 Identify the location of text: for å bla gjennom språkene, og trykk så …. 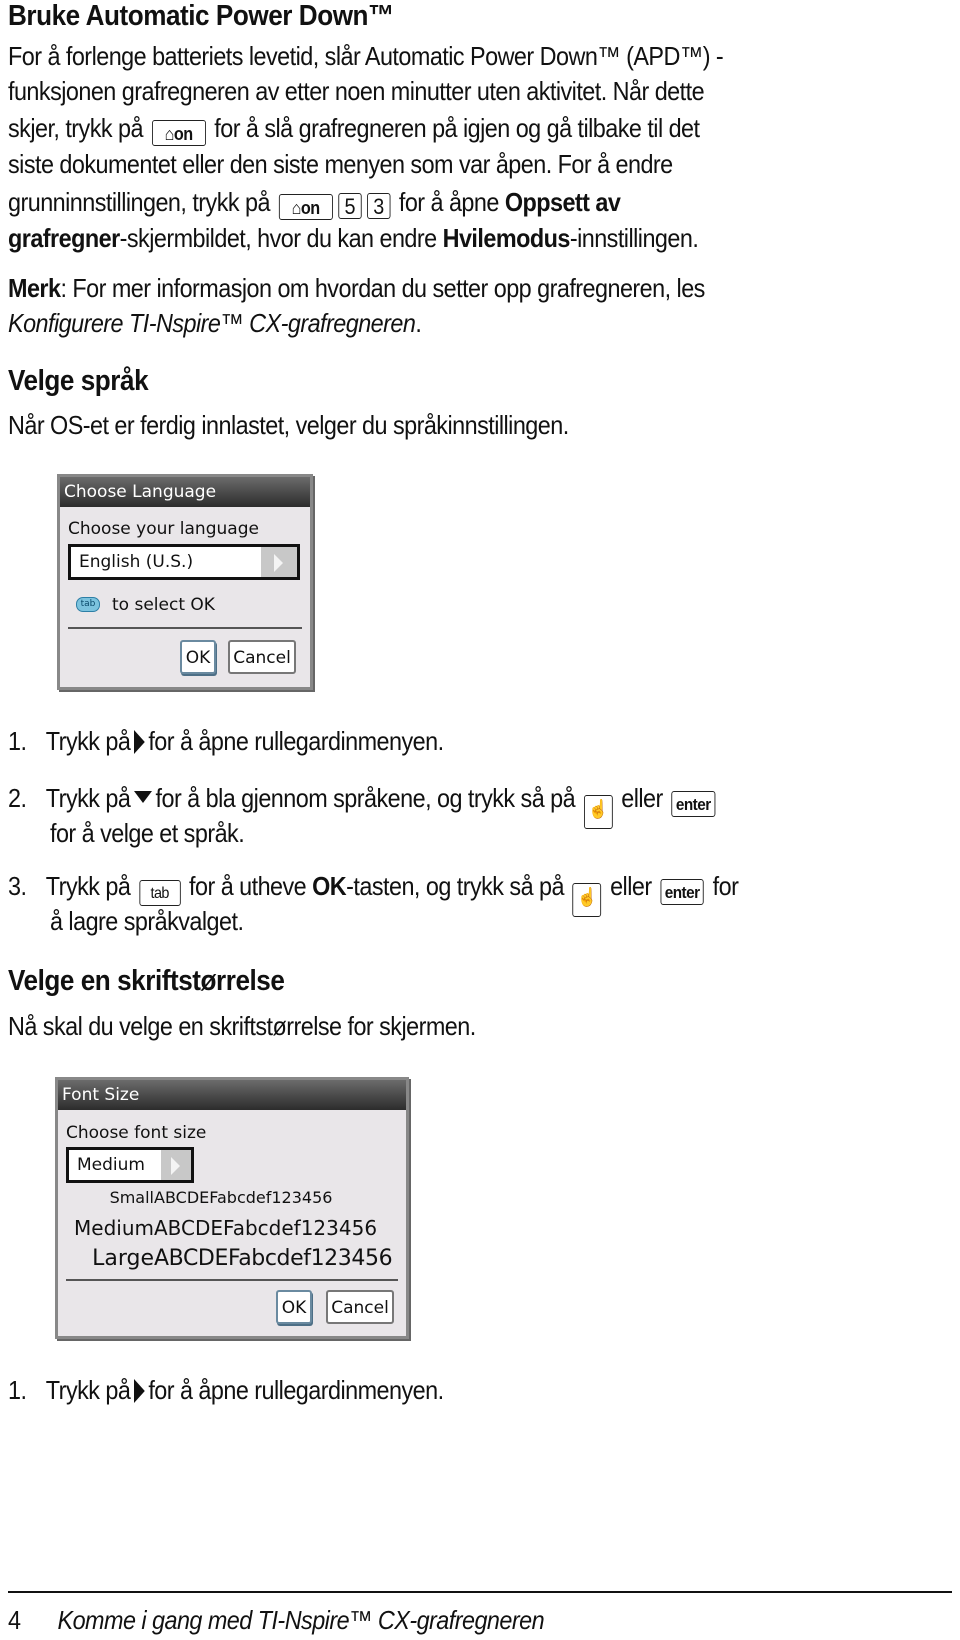
(365, 798).